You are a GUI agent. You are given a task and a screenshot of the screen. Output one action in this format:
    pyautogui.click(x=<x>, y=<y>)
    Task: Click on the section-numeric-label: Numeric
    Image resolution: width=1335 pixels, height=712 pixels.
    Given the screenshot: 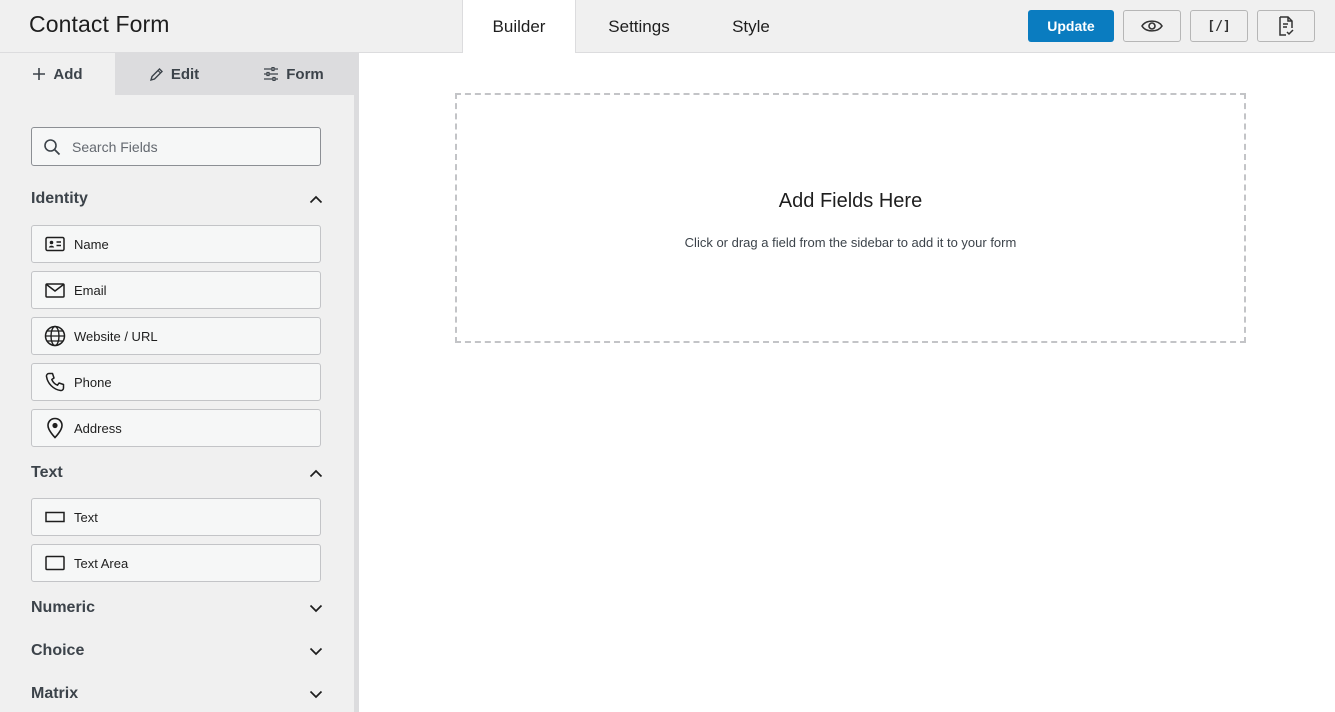 What is the action you would take?
    pyautogui.click(x=63, y=607)
    